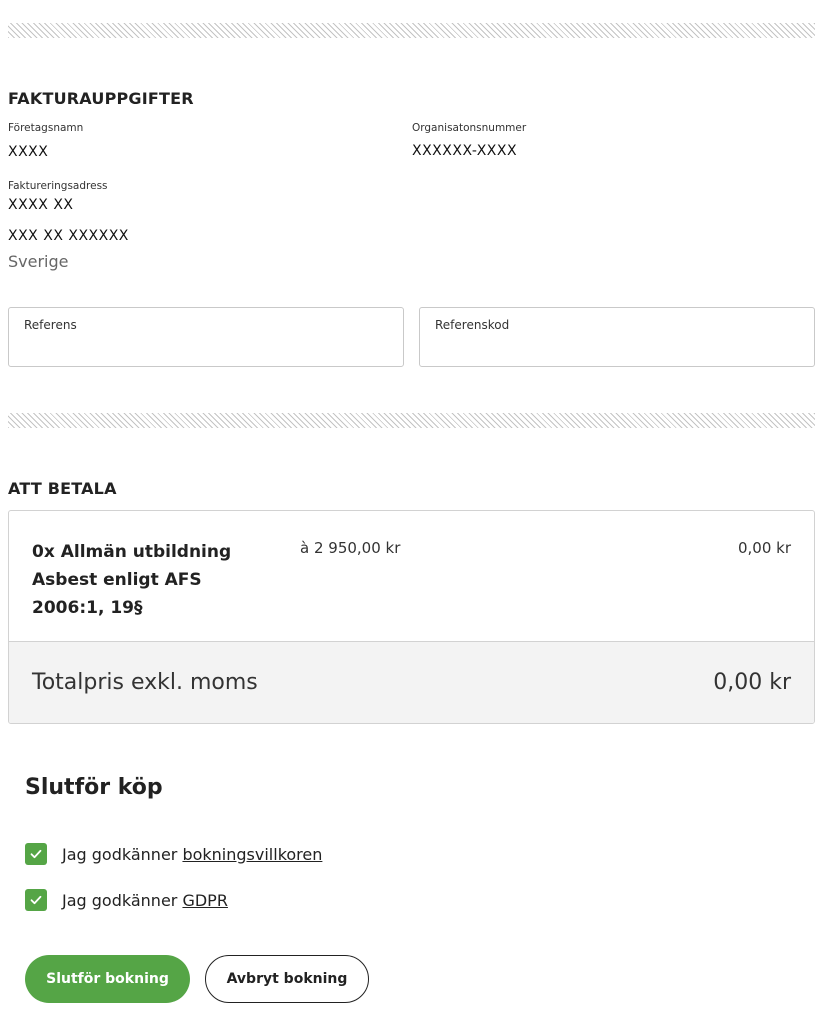  I want to click on gdpr-consent-row: Jag godkänner GDPR, so click(126, 900).